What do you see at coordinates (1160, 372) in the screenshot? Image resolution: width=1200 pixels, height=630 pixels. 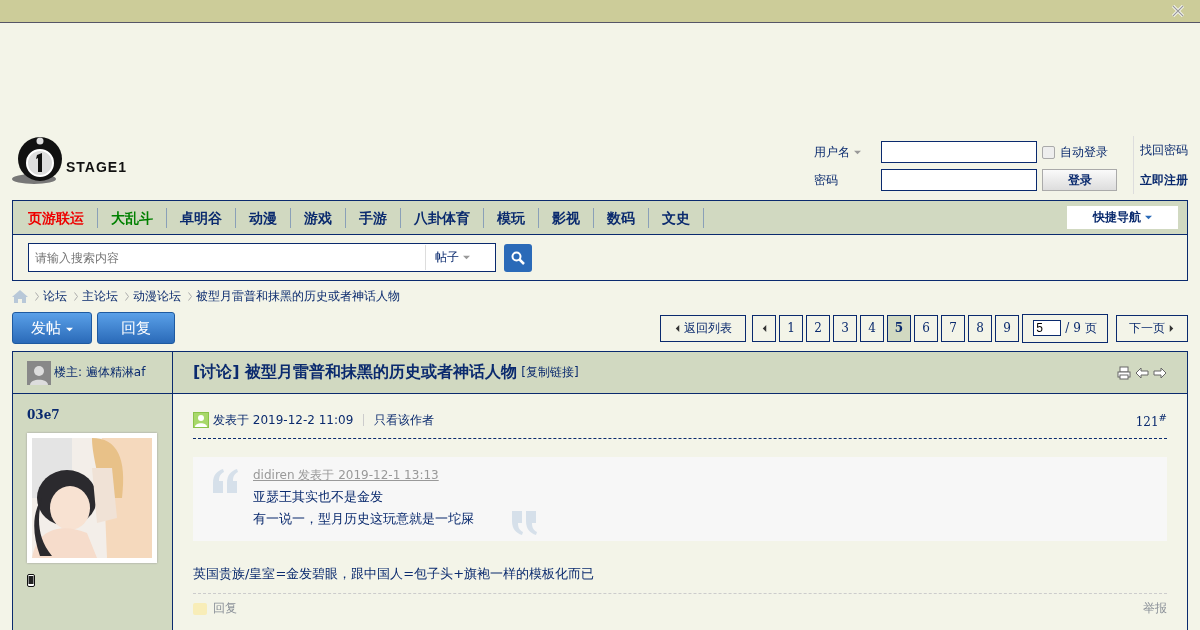 I see `next-thread-icon` at bounding box center [1160, 372].